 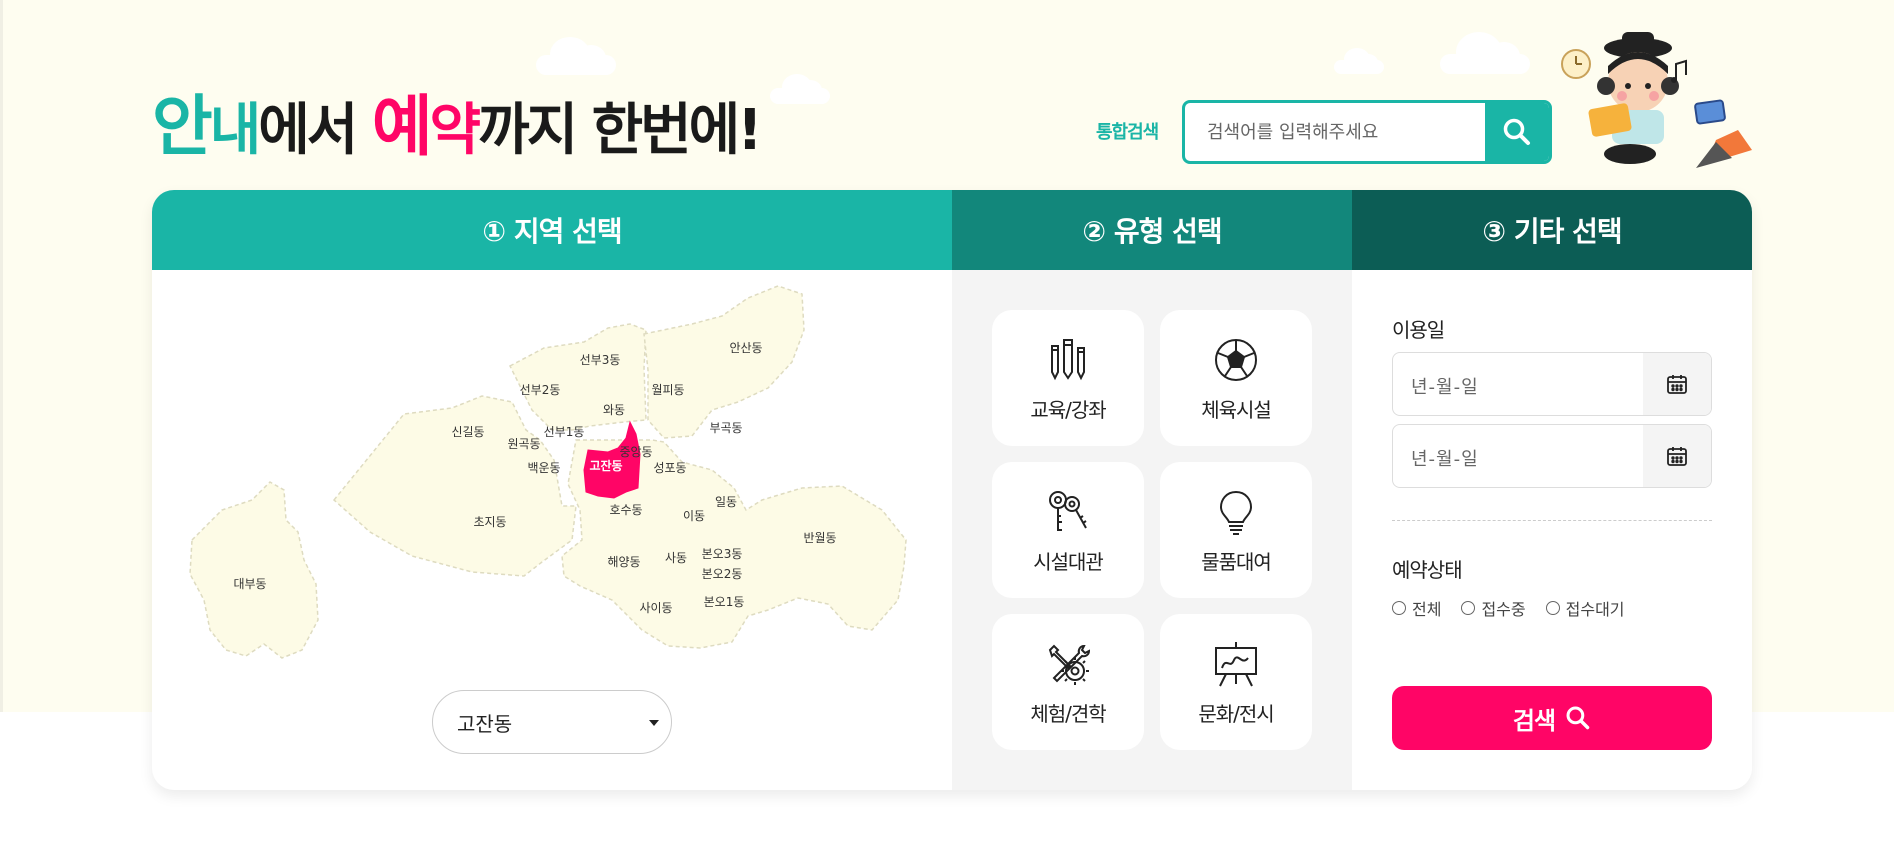 I want to click on date-end-placeholder: 년-월-일, so click(x=1445, y=459).